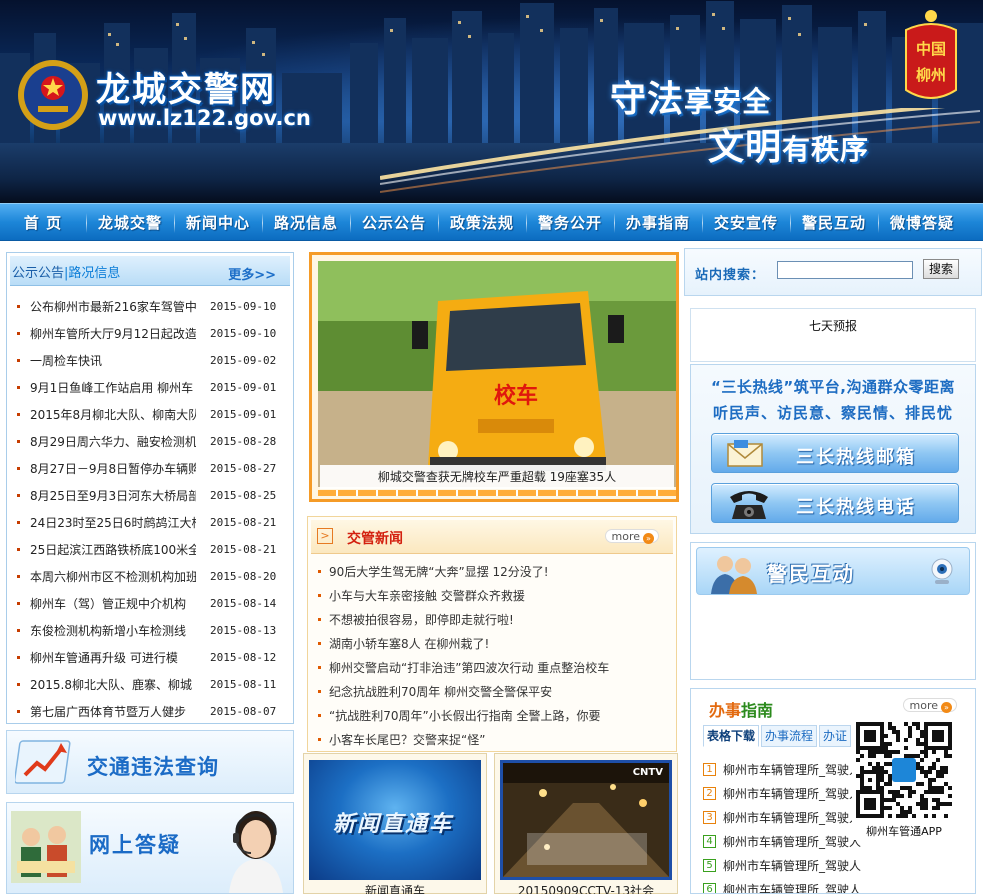  I want to click on news-item: 不想被拍很容易，即停即走就行啦!, so click(492, 619).